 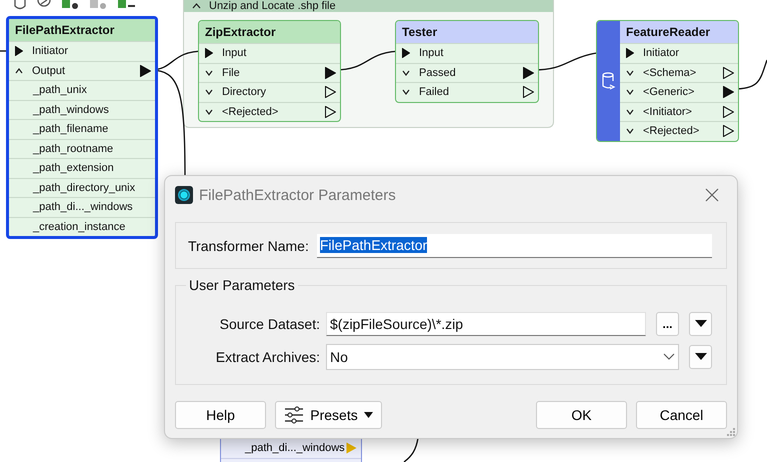 What do you see at coordinates (82, 30) in the screenshot?
I see `node-title: FilePathExtractor` at bounding box center [82, 30].